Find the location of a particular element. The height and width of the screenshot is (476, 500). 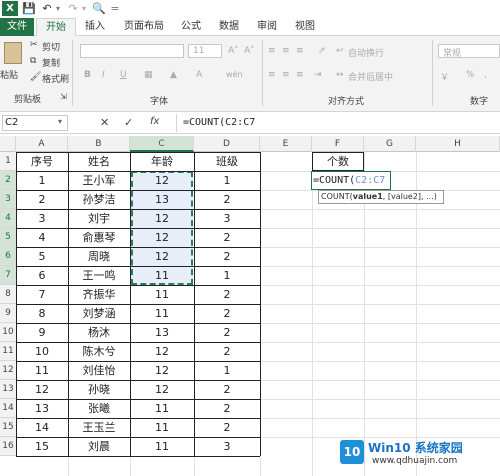

cell-age: 13 is located at coordinates (162, 199).